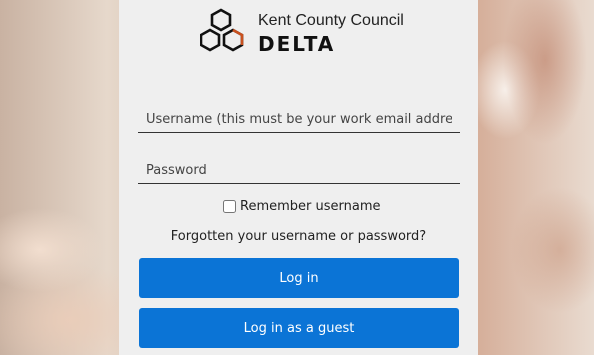 This screenshot has width=594, height=355. I want to click on password-input, so click(299, 171).